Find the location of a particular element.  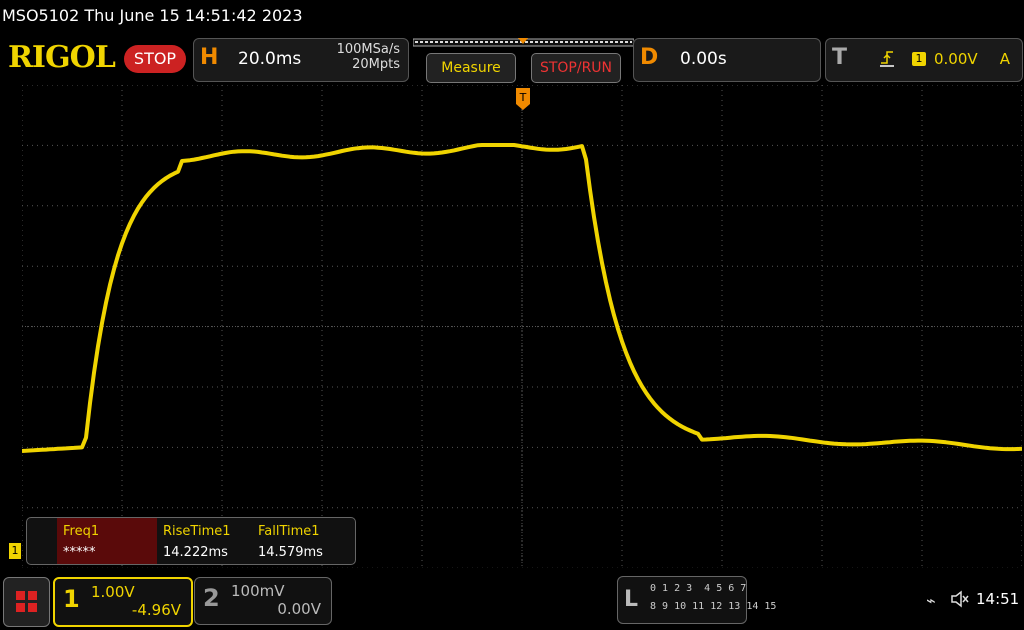

channel2-panel: 2 100mV 0.00V is located at coordinates (263, 601).